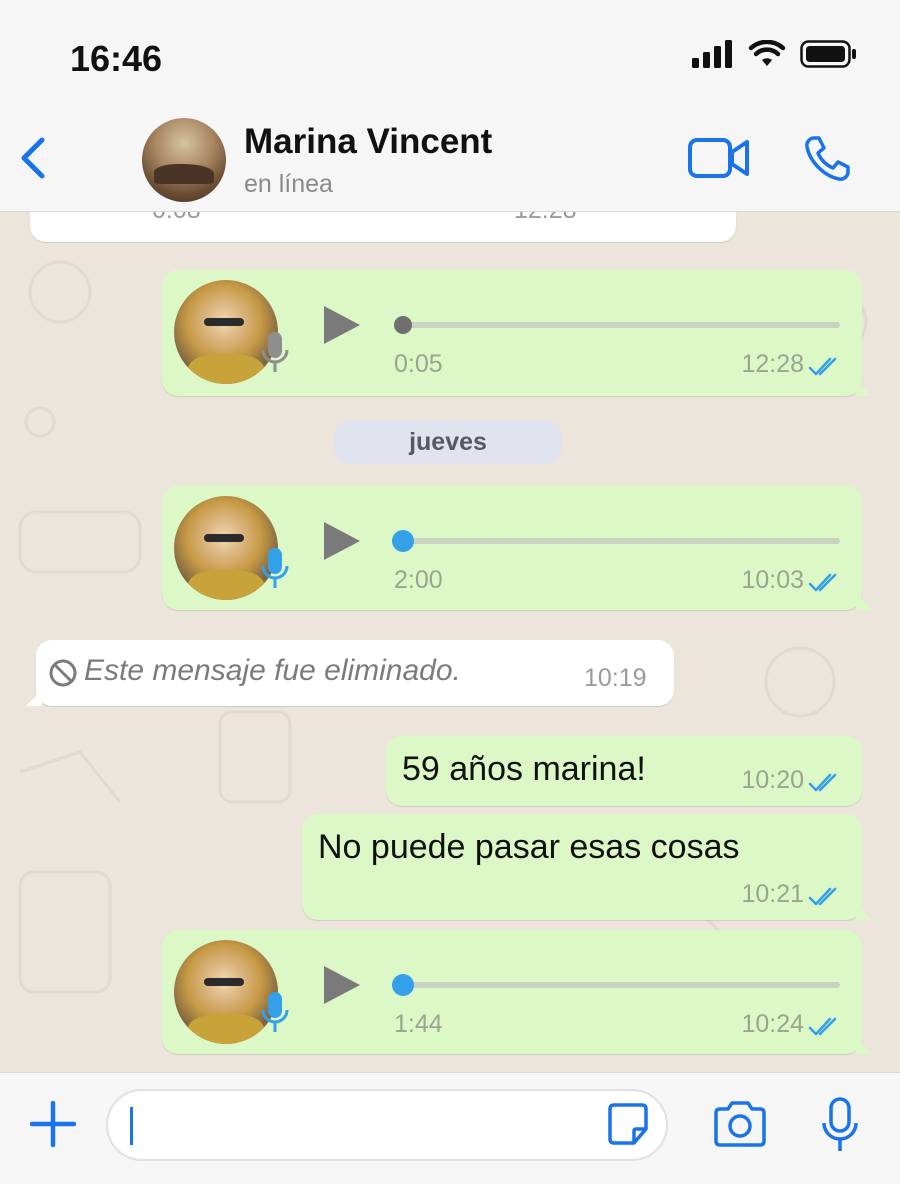 The width and height of the screenshot is (900, 1184). What do you see at coordinates (418, 580) in the screenshot?
I see `voice-duration: 2:00` at bounding box center [418, 580].